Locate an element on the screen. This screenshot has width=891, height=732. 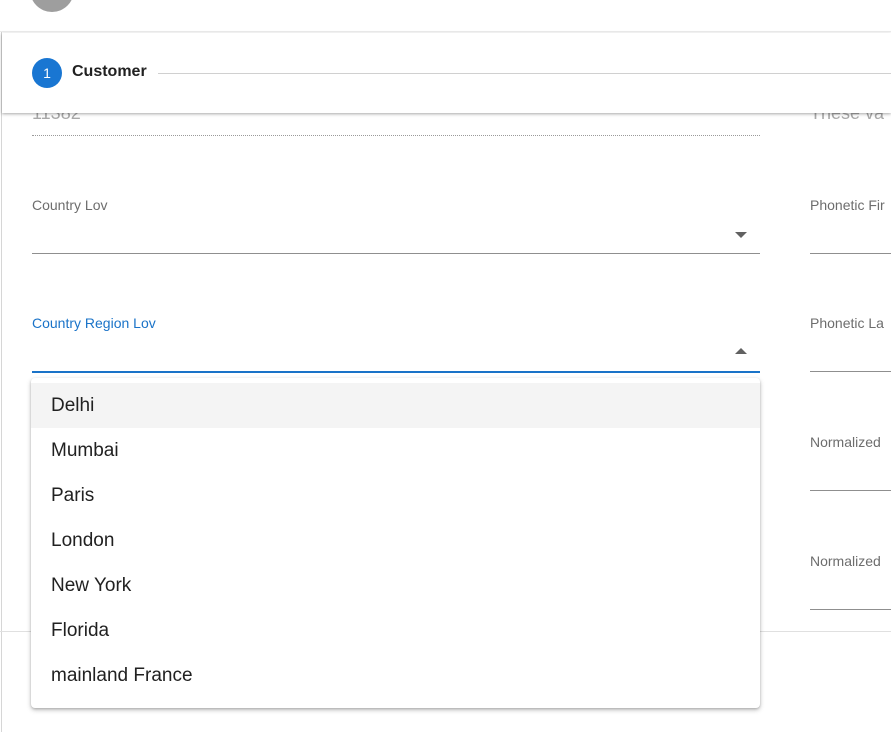
field-underline-focused is located at coordinates (396, 372).